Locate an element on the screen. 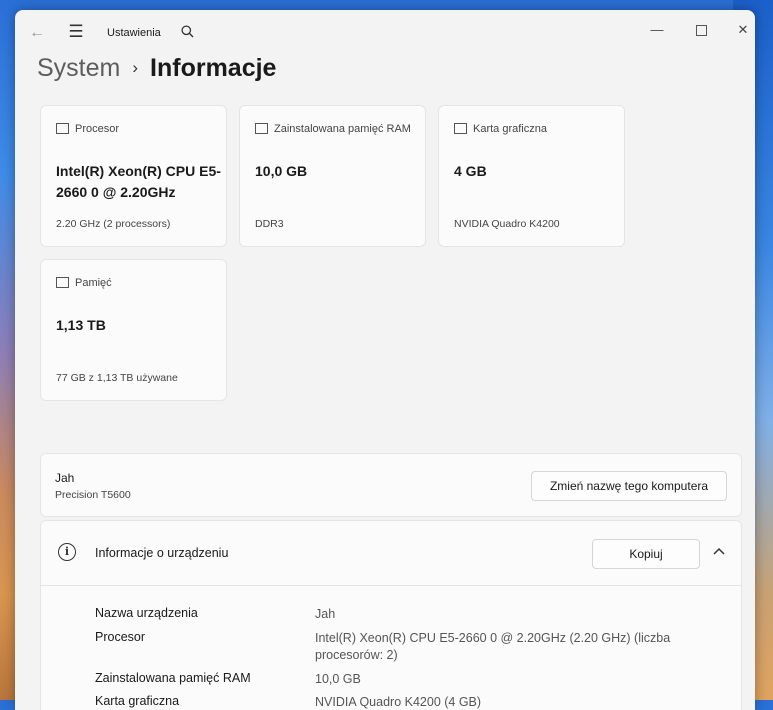  ram-icon is located at coordinates (261, 128).